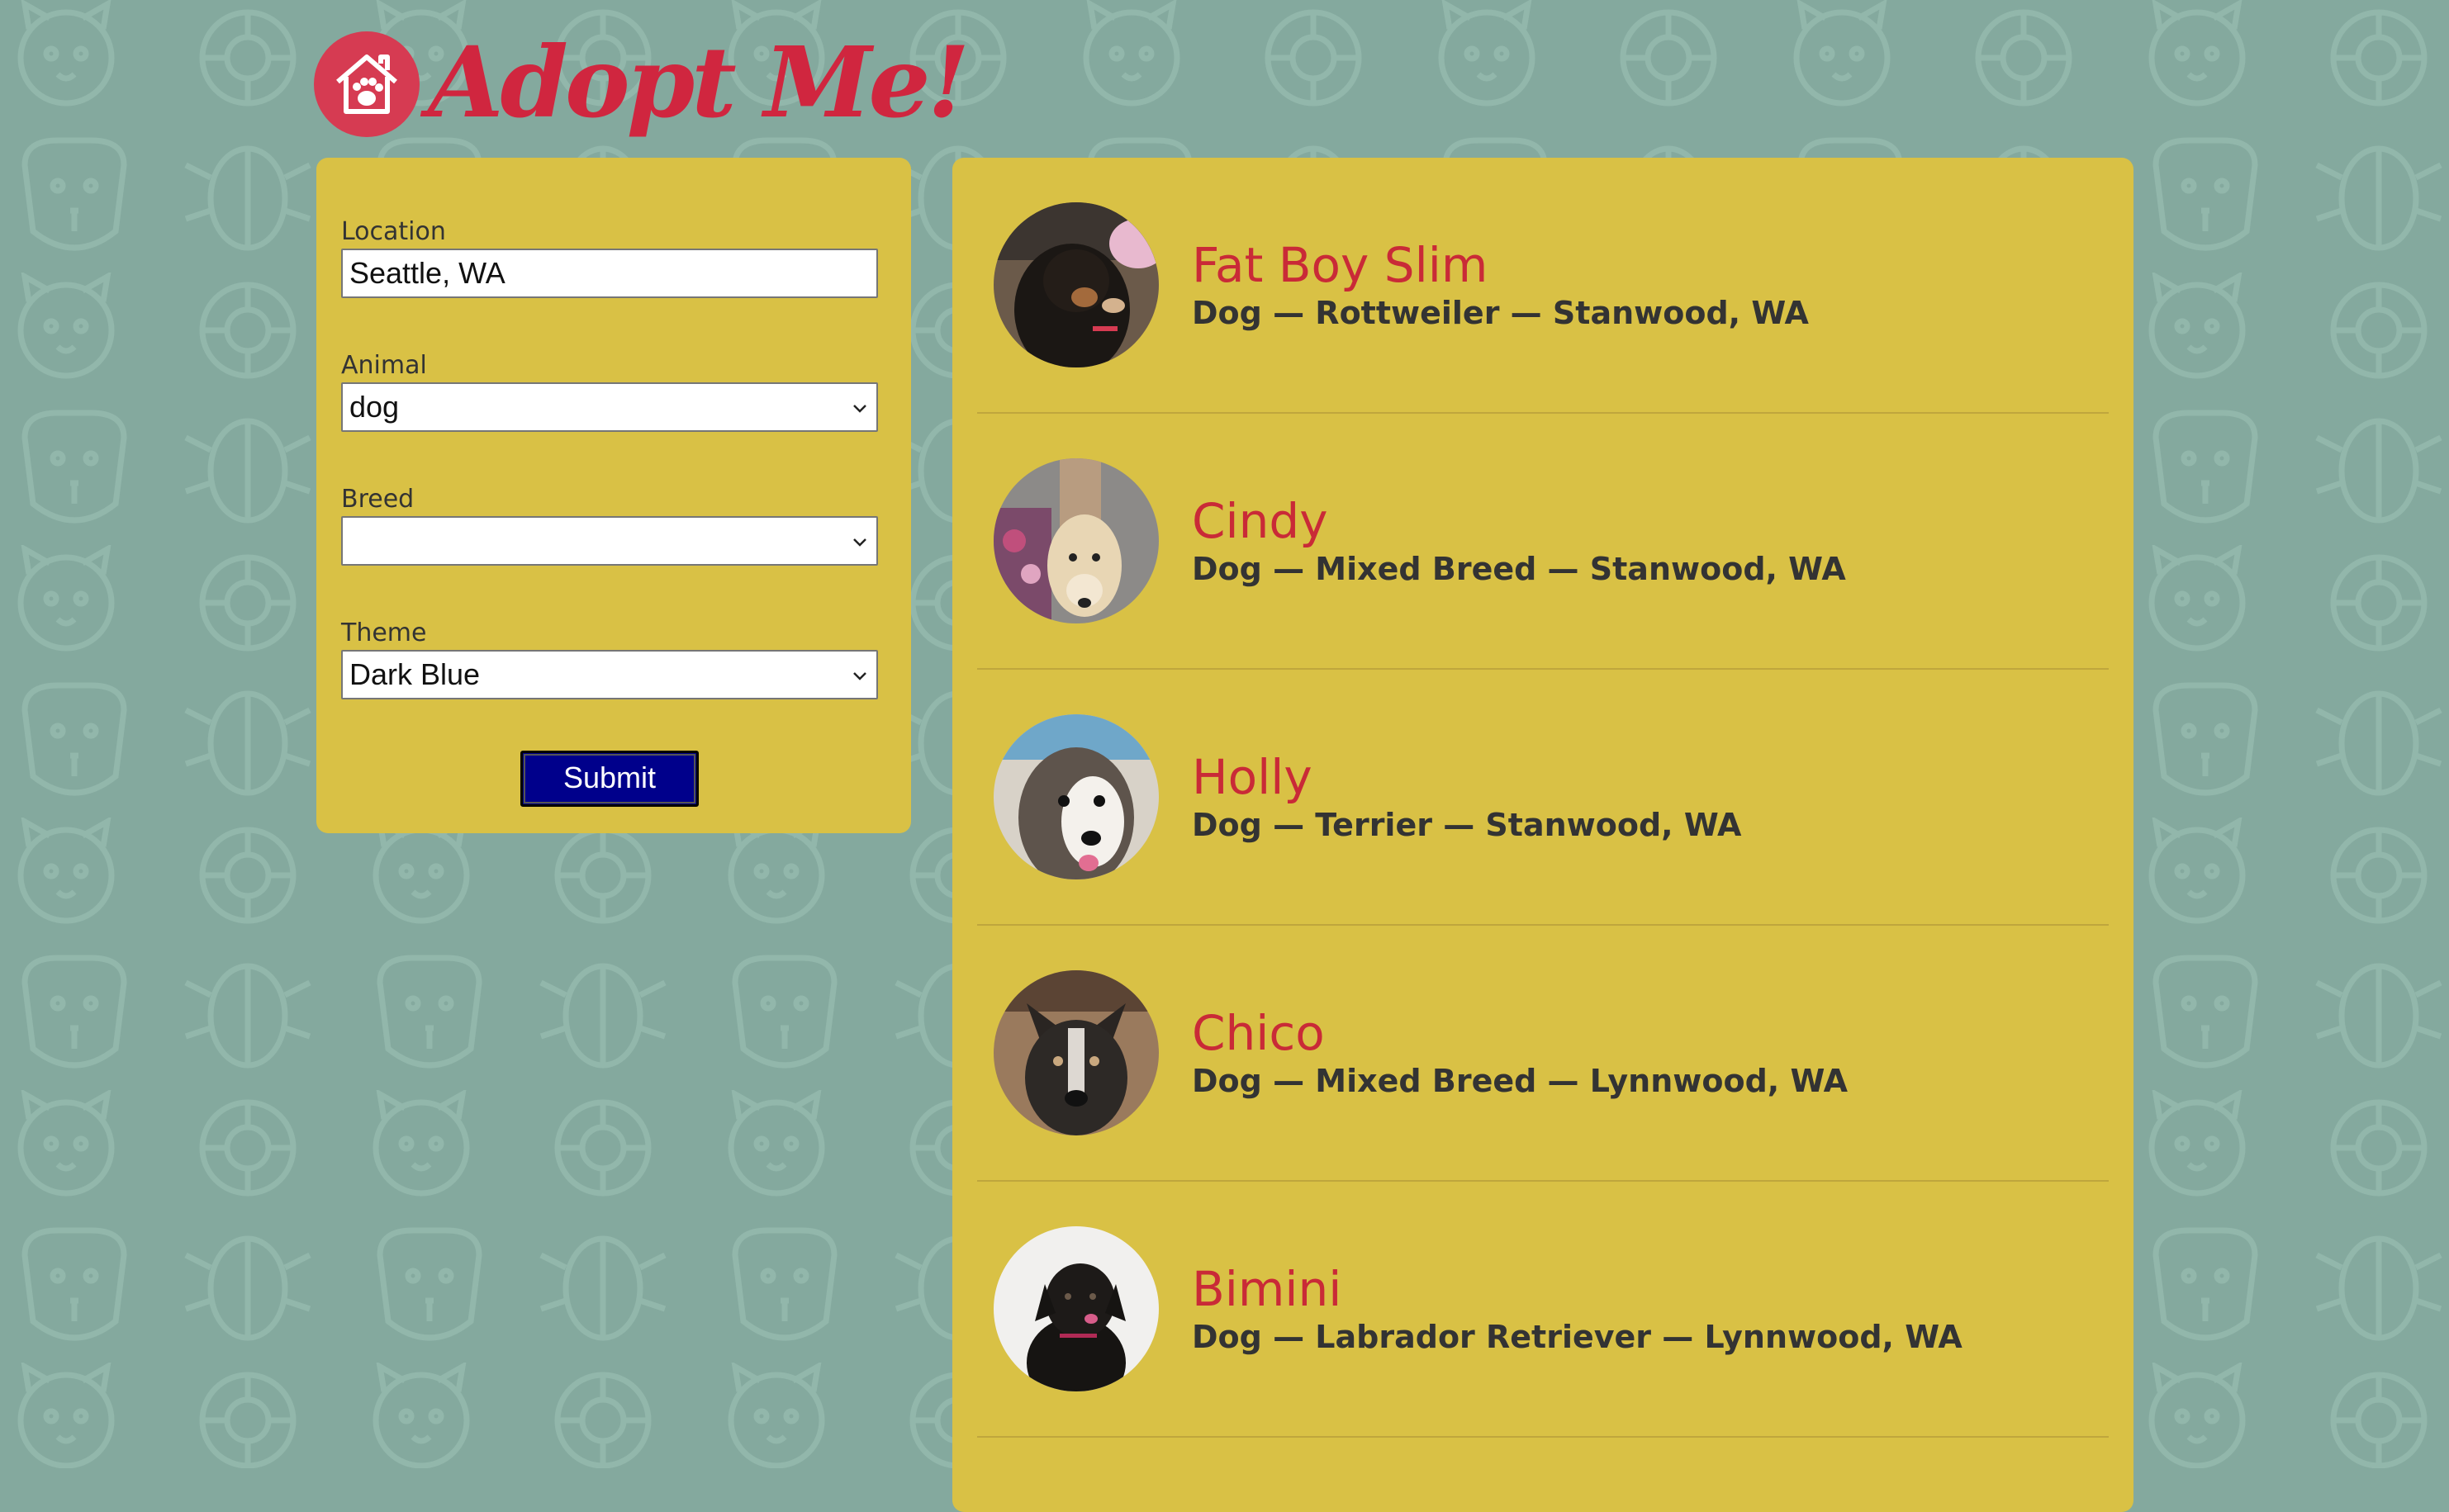 This screenshot has height=1512, width=2449. I want to click on theme-select: Dark Blue, so click(609, 674).